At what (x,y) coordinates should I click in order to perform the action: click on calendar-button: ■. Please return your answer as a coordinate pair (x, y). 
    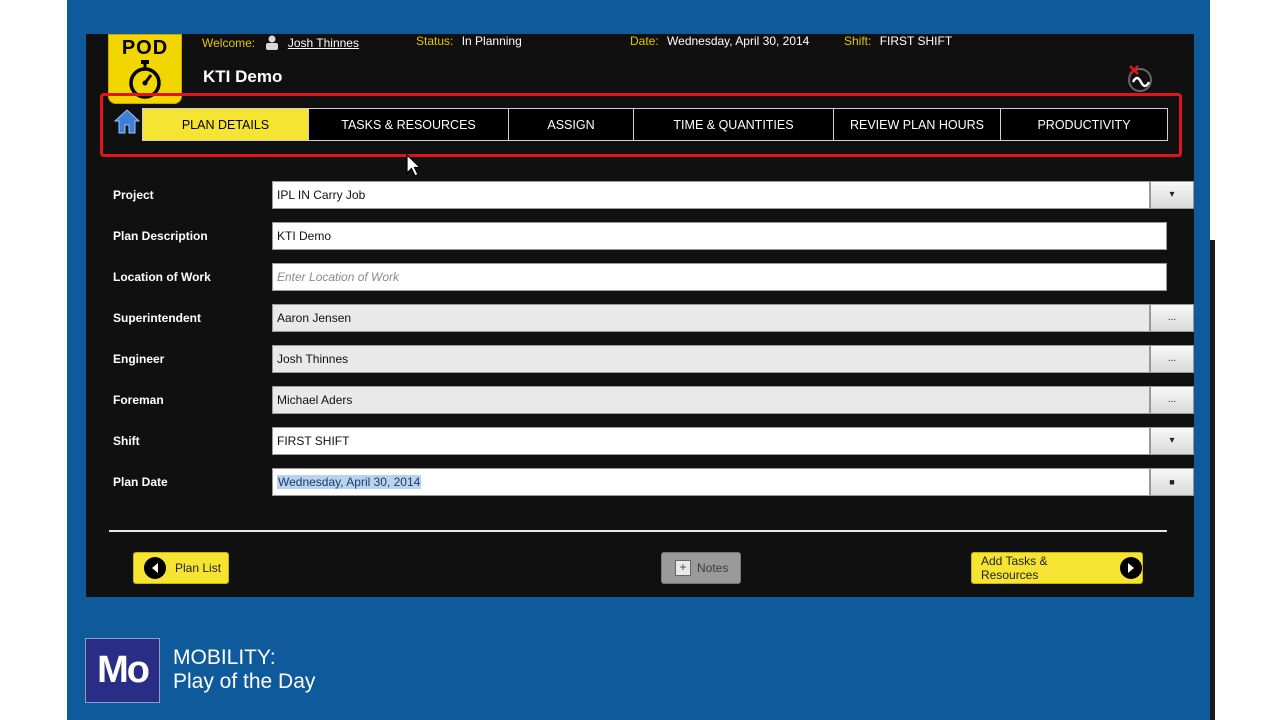
    Looking at the image, I should click on (1172, 482).